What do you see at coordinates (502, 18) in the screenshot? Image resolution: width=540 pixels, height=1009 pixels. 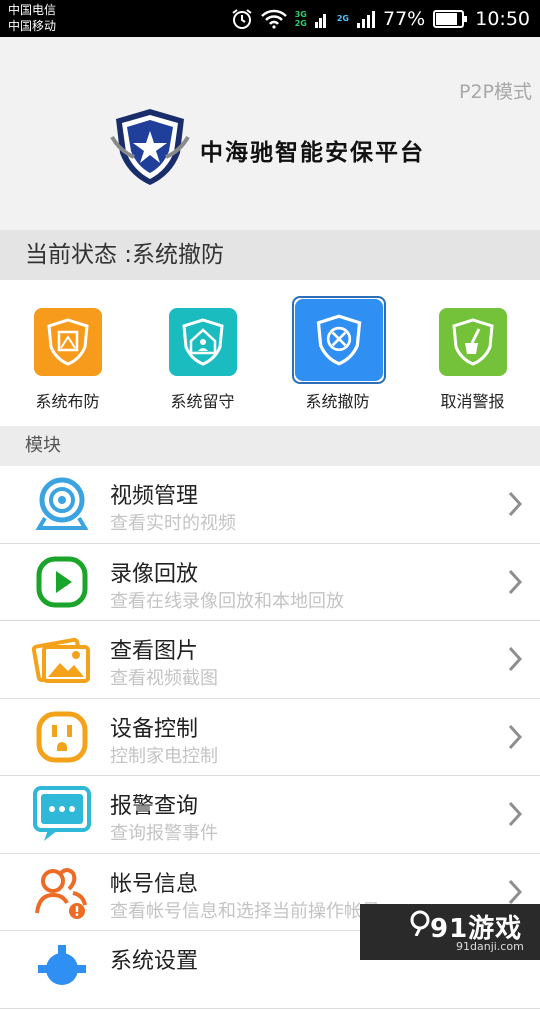 I see `clock-time: 10:50` at bounding box center [502, 18].